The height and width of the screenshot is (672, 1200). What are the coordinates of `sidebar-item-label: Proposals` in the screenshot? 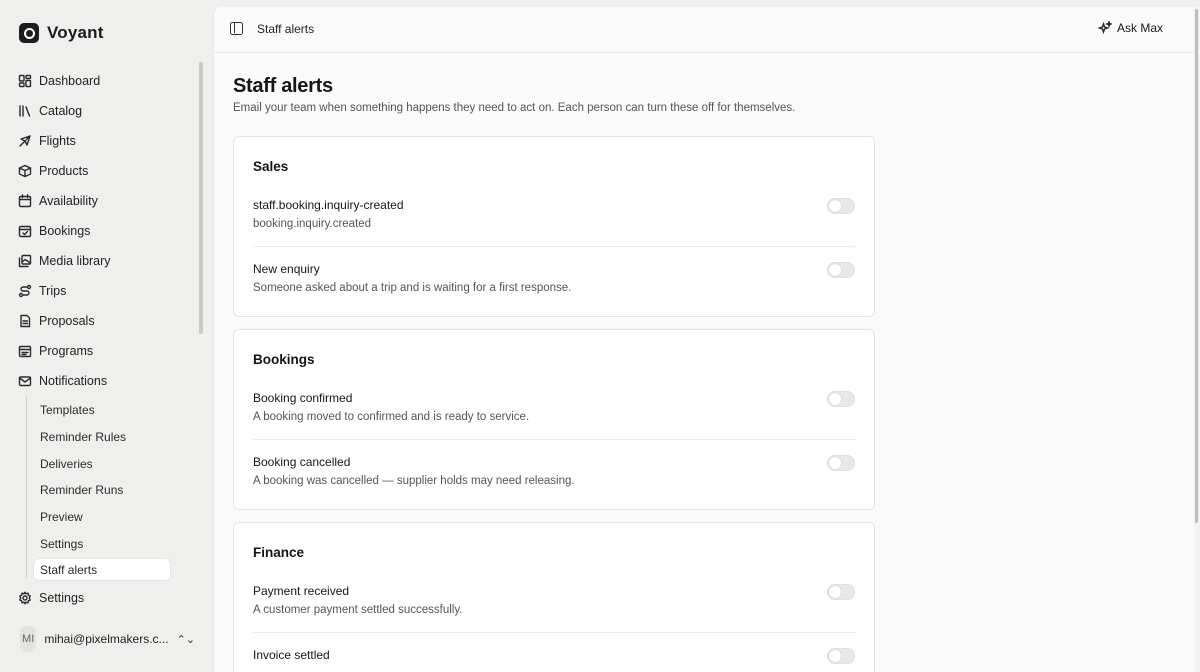 It's located at (67, 321).